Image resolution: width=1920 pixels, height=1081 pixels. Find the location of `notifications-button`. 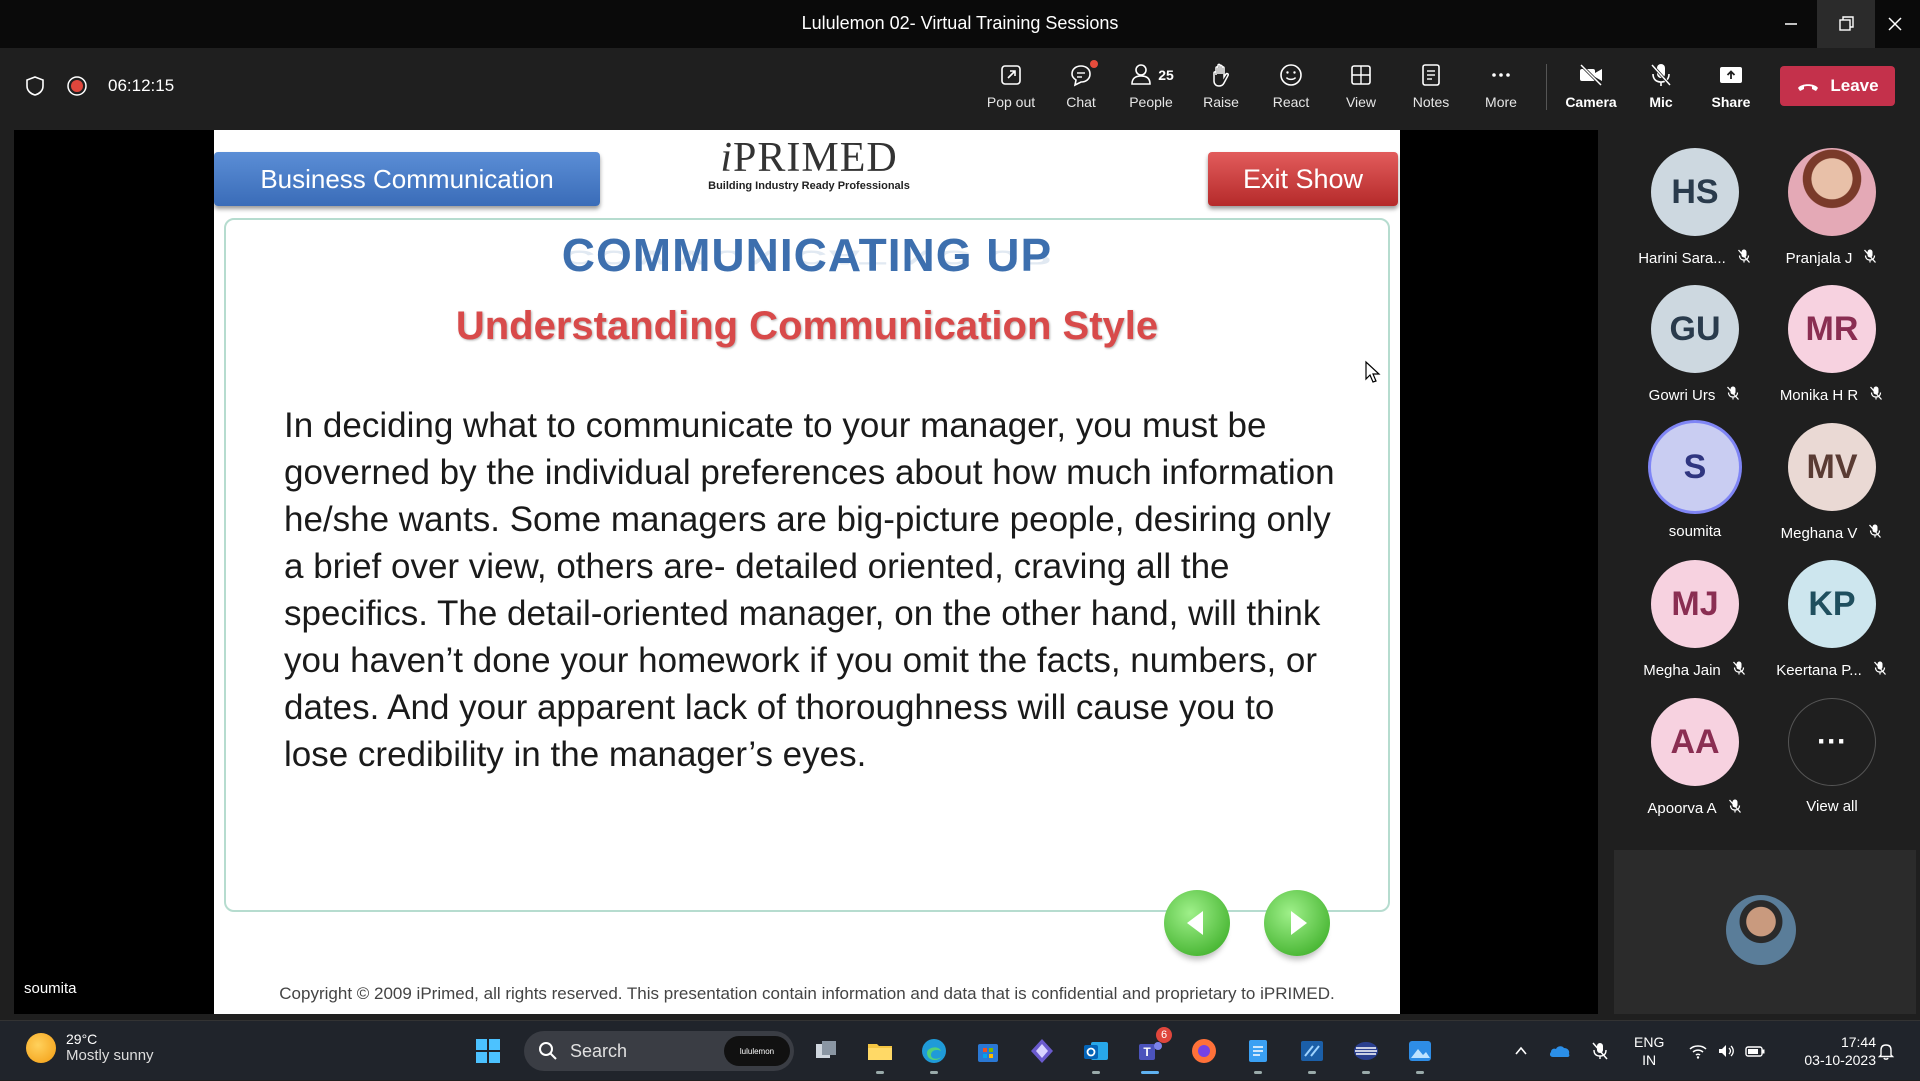

notifications-button is located at coordinates (1886, 1051).